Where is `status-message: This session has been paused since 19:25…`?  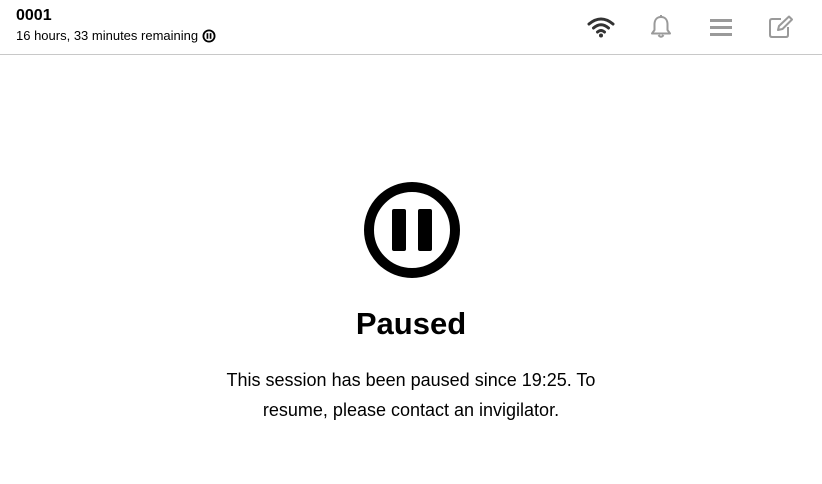 status-message: This session has been paused since 19:25… is located at coordinates (411, 395).